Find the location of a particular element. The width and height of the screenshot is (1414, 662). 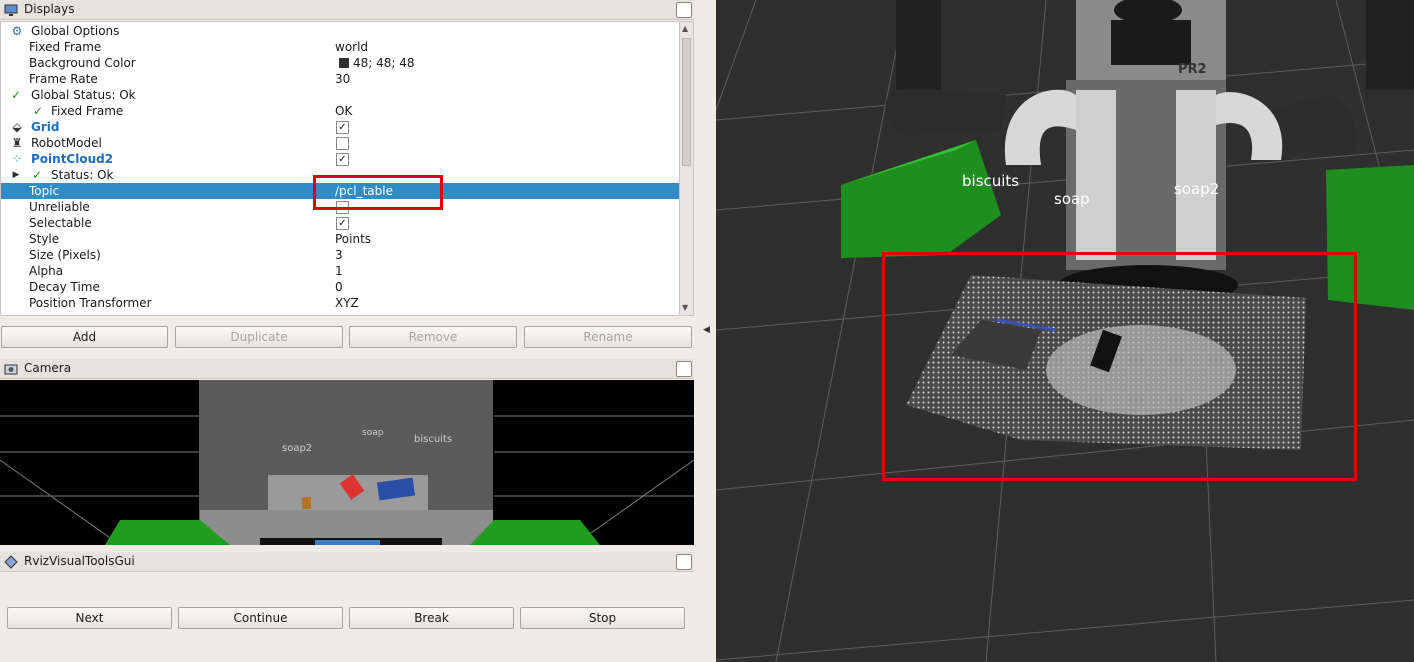

tree-row-style: Style Points is located at coordinates (340, 239).